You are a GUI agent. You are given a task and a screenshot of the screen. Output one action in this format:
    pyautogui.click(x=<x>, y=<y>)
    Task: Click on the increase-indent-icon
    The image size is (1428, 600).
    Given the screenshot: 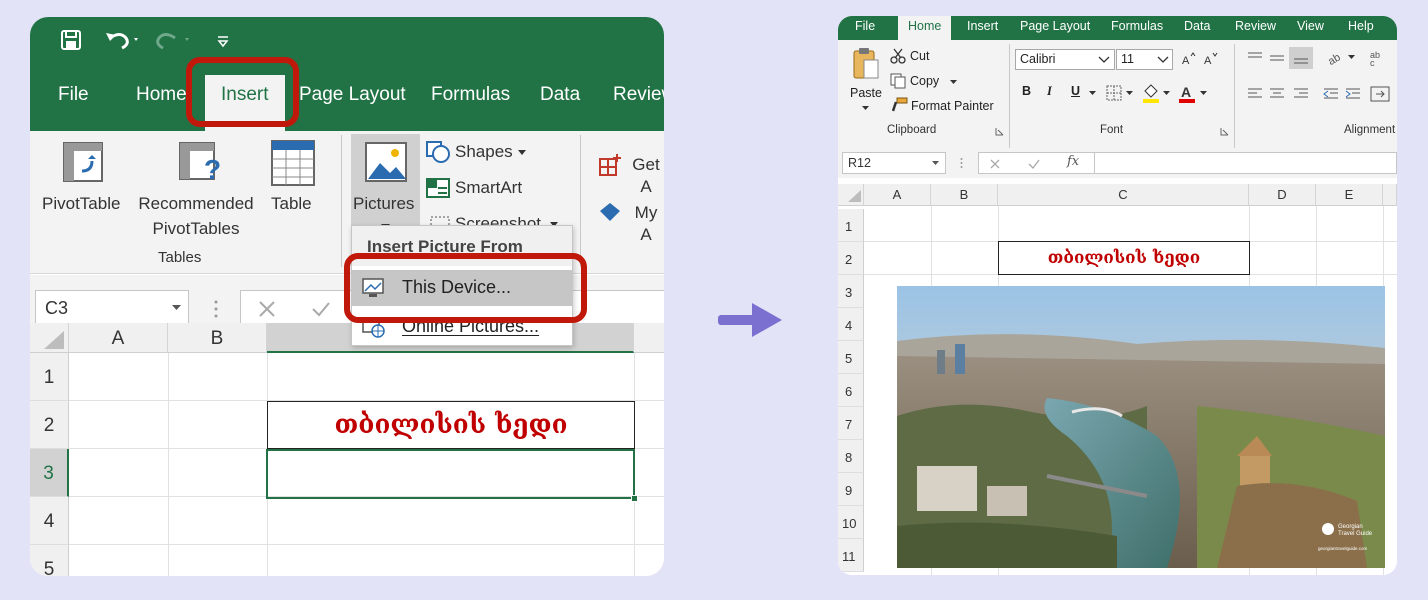 What is the action you would take?
    pyautogui.click(x=1353, y=94)
    